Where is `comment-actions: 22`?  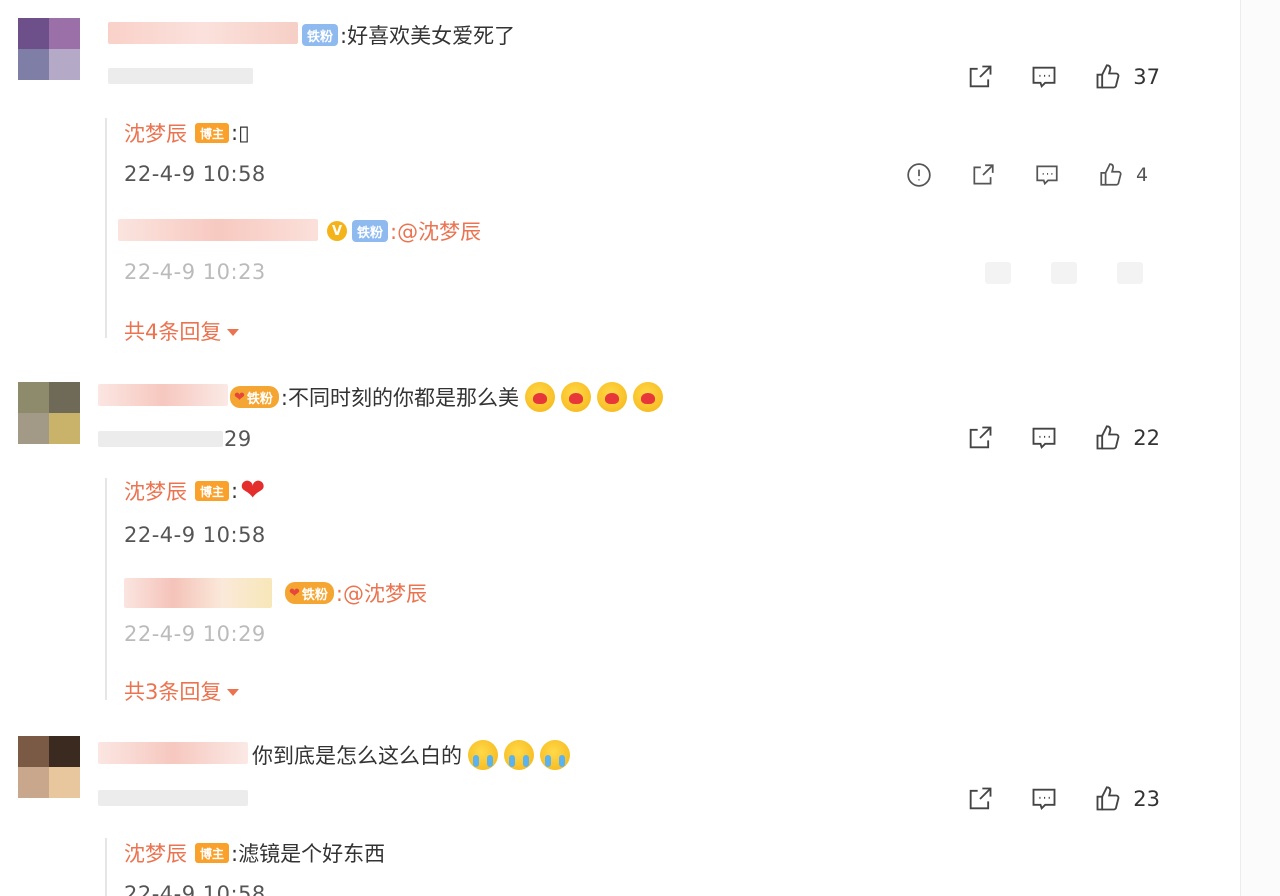 comment-actions: 22 is located at coordinates (1045, 438).